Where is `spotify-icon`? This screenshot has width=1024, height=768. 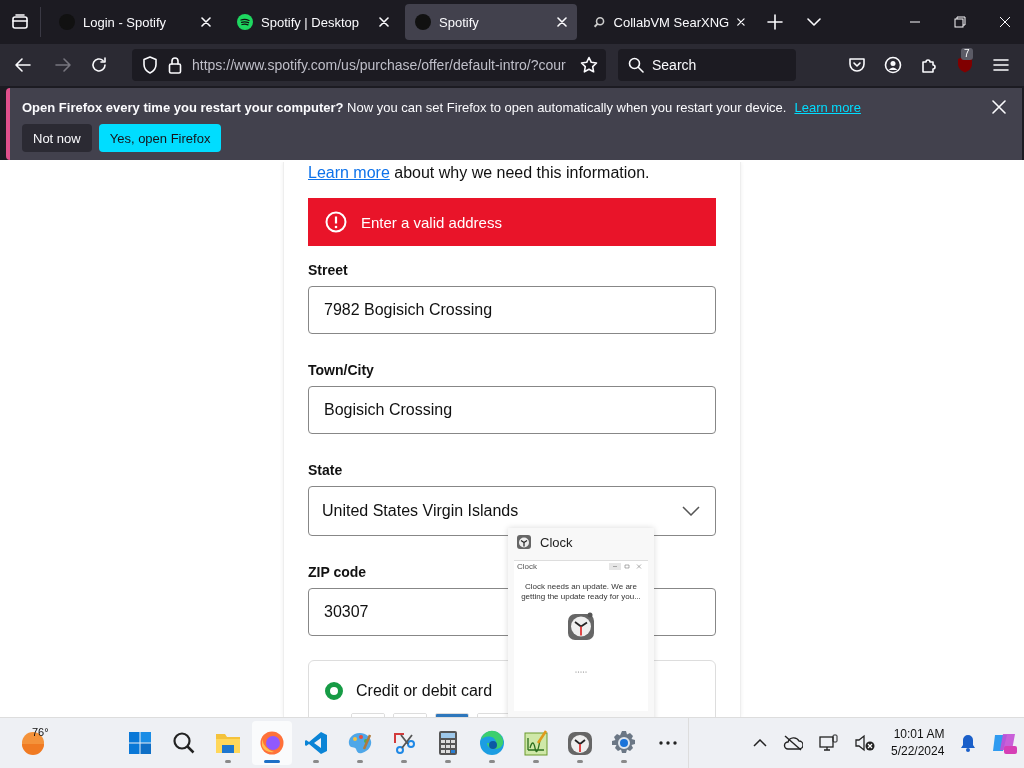 spotify-icon is located at coordinates (245, 22).